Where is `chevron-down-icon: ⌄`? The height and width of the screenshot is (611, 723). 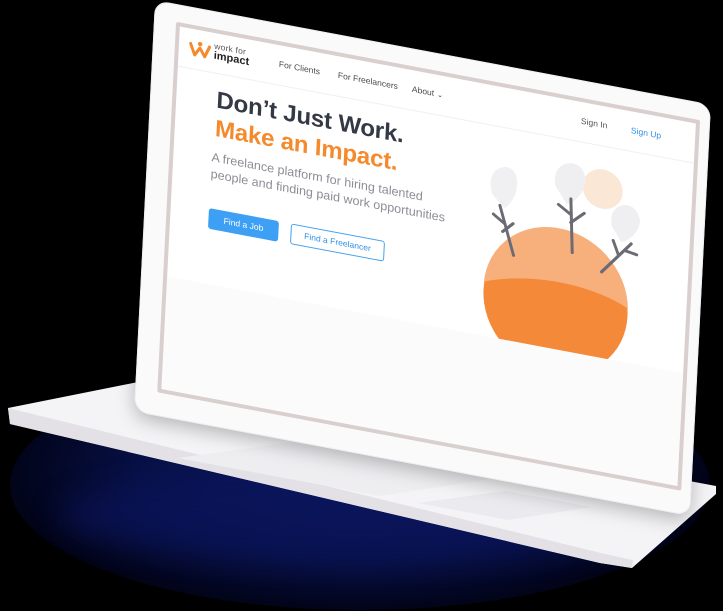 chevron-down-icon: ⌄ is located at coordinates (440, 95).